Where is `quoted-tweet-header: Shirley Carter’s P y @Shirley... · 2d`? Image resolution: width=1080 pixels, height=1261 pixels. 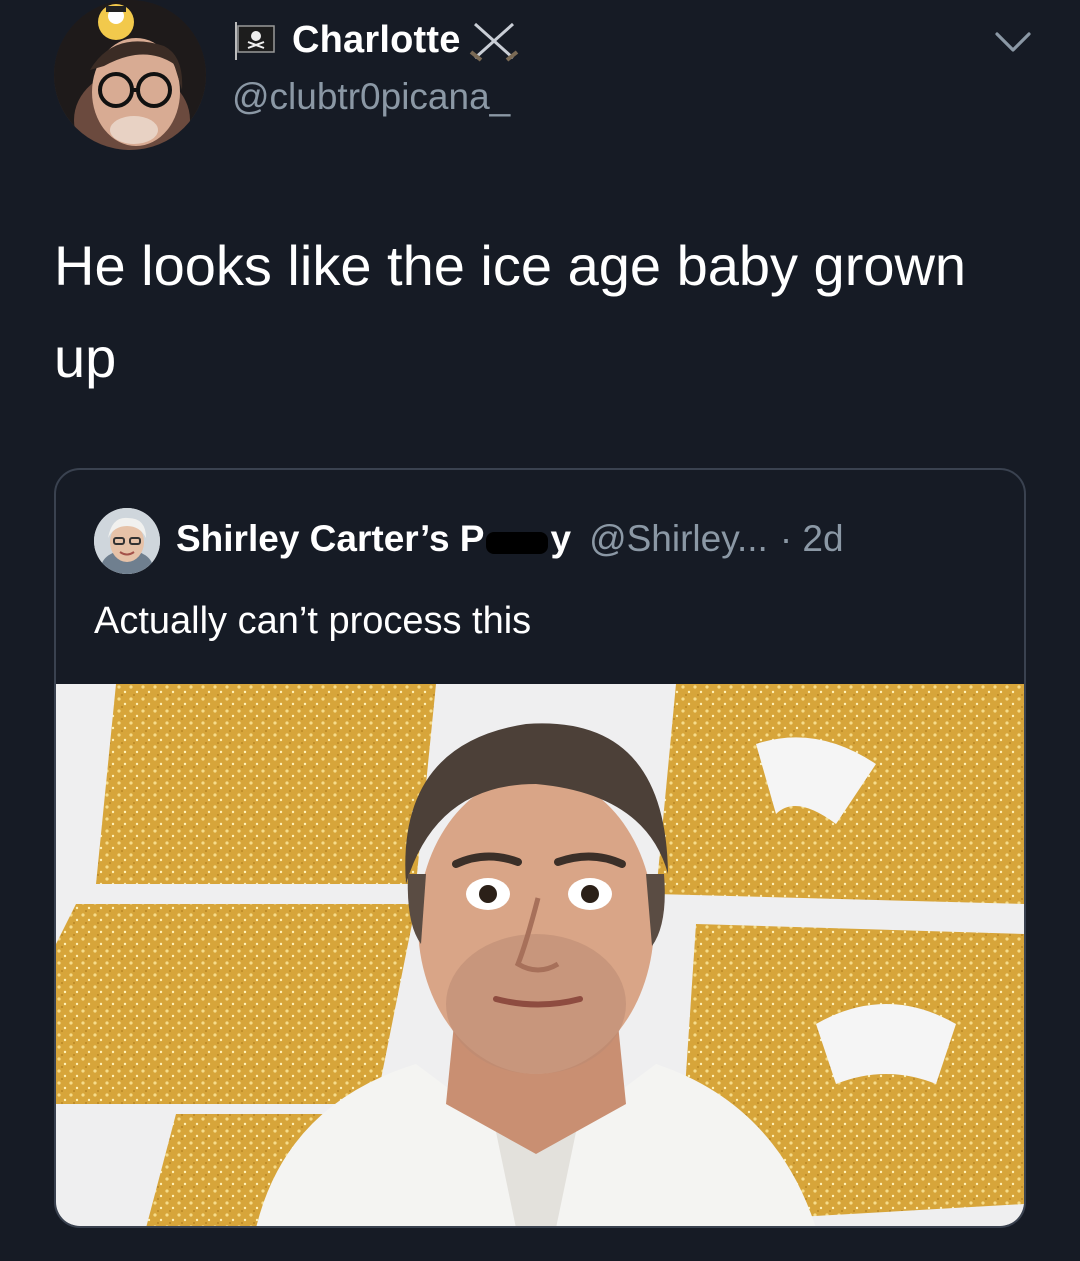 quoted-tweet-header: Shirley Carter’s P y @Shirley... · 2d is located at coordinates (510, 539).